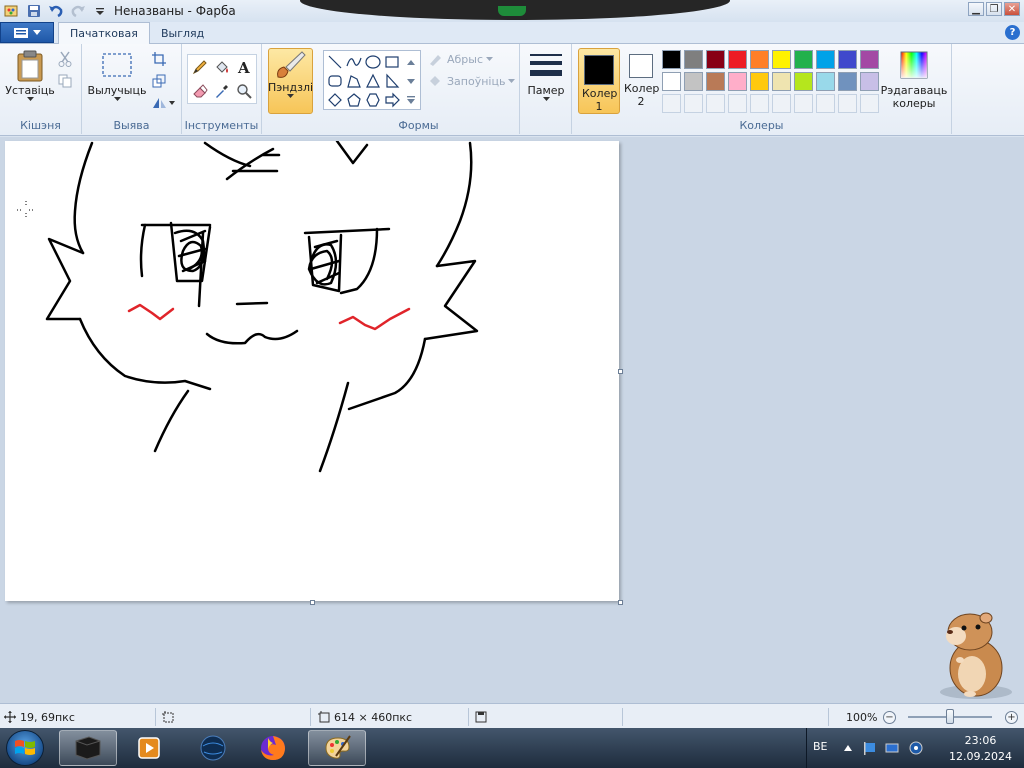 The image size is (1024, 768). What do you see at coordinates (200, 67) in the screenshot?
I see `pencil-icon` at bounding box center [200, 67].